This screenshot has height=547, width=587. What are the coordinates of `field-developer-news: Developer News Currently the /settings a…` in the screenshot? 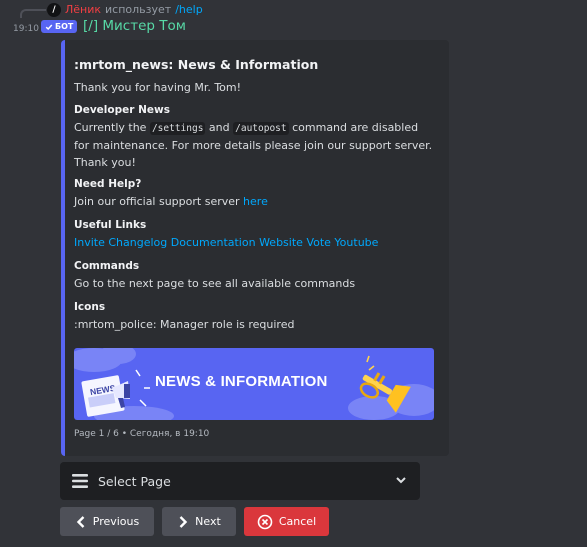 It's located at (255, 136).